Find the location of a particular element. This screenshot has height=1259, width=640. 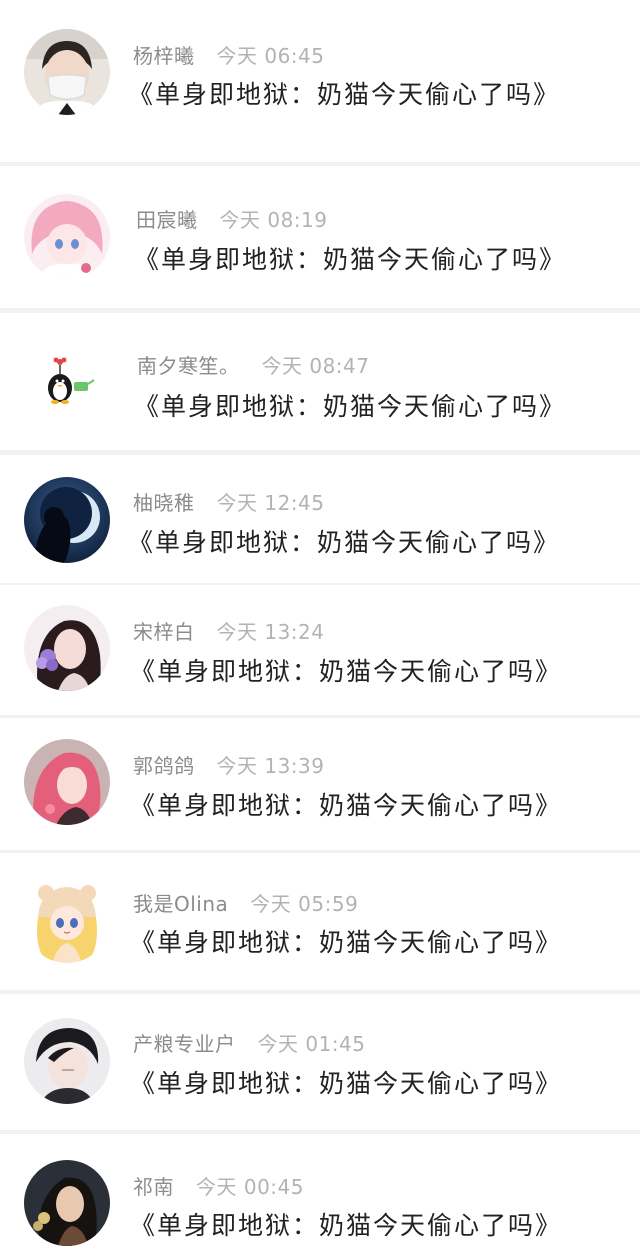

timestamp: 今天 08:19 is located at coordinates (273, 220).